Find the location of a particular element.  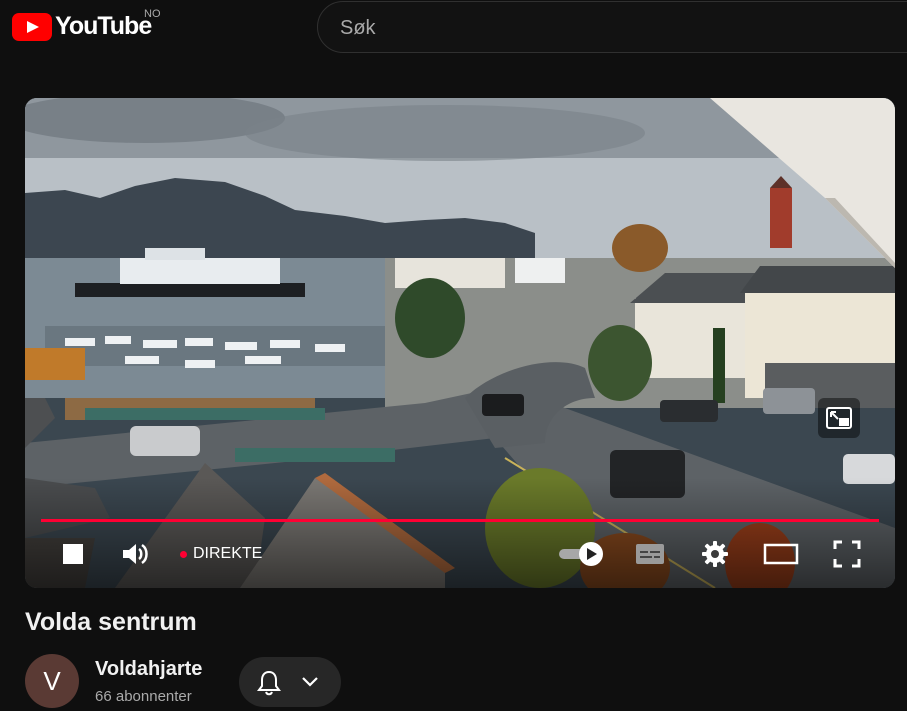

theater-mode-icon is located at coordinates (781, 554).